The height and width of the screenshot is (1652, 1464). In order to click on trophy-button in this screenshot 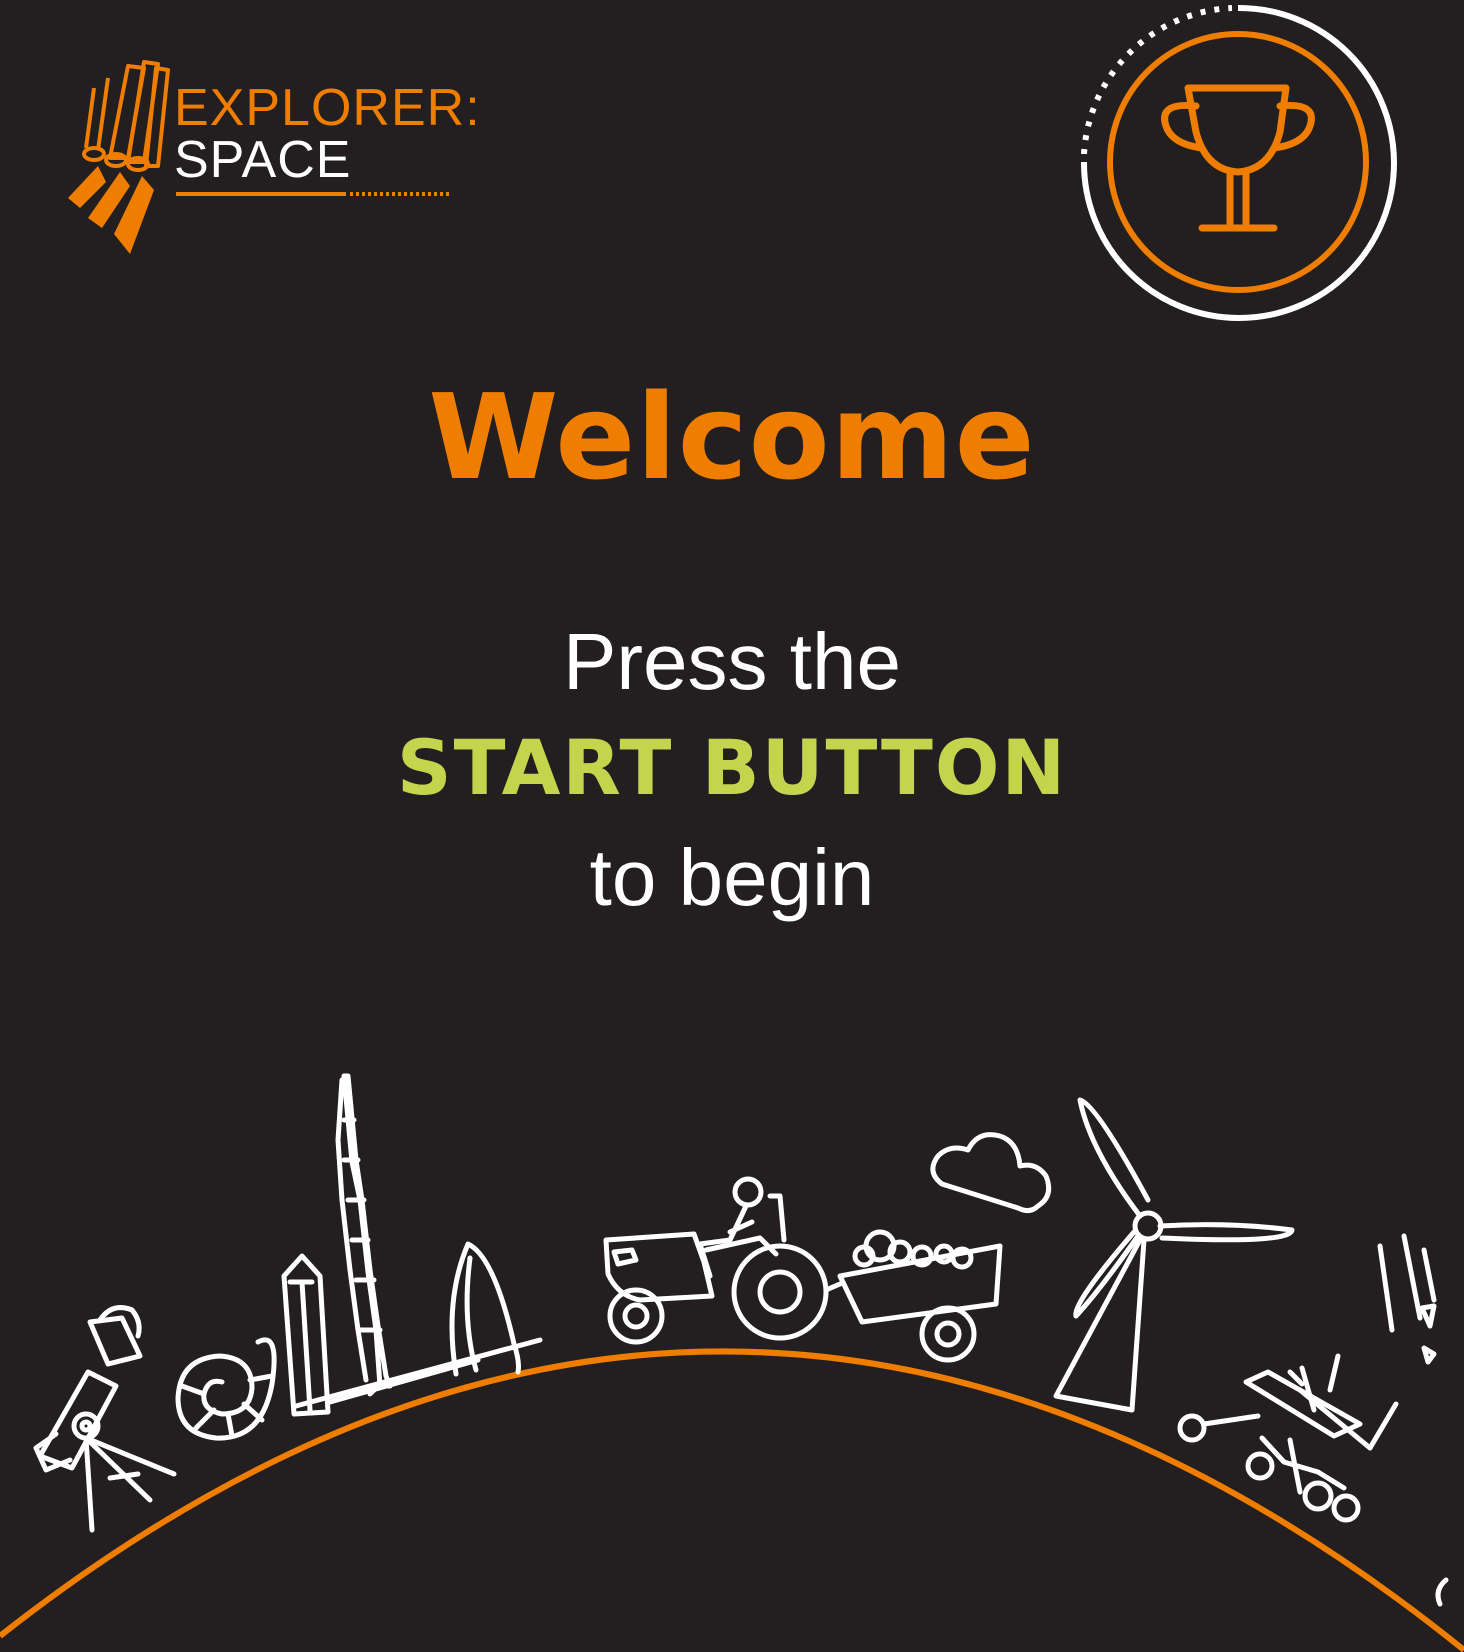, I will do `click(1241, 165)`.